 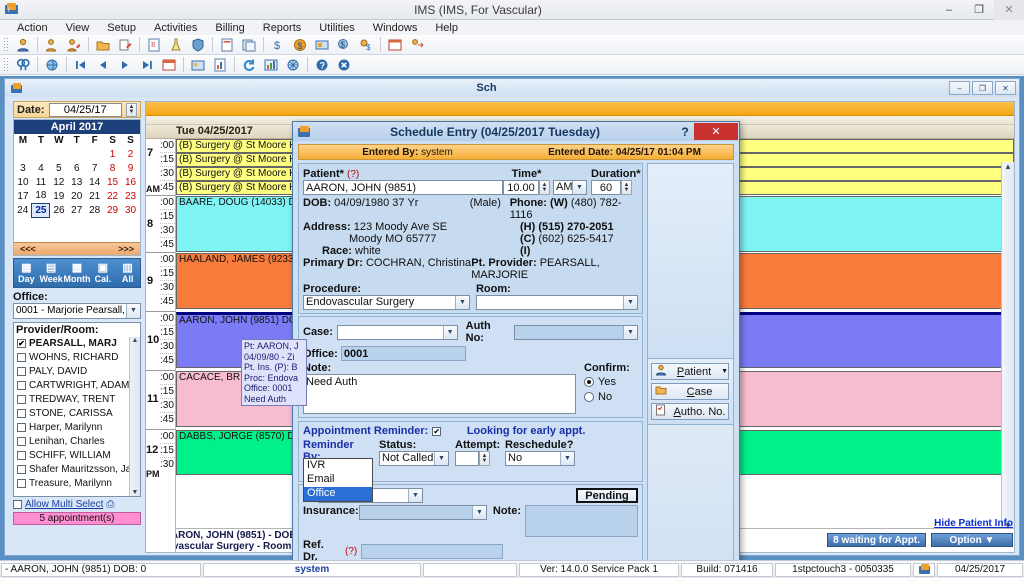 I want to click on shield-icon, so click(x=198, y=45).